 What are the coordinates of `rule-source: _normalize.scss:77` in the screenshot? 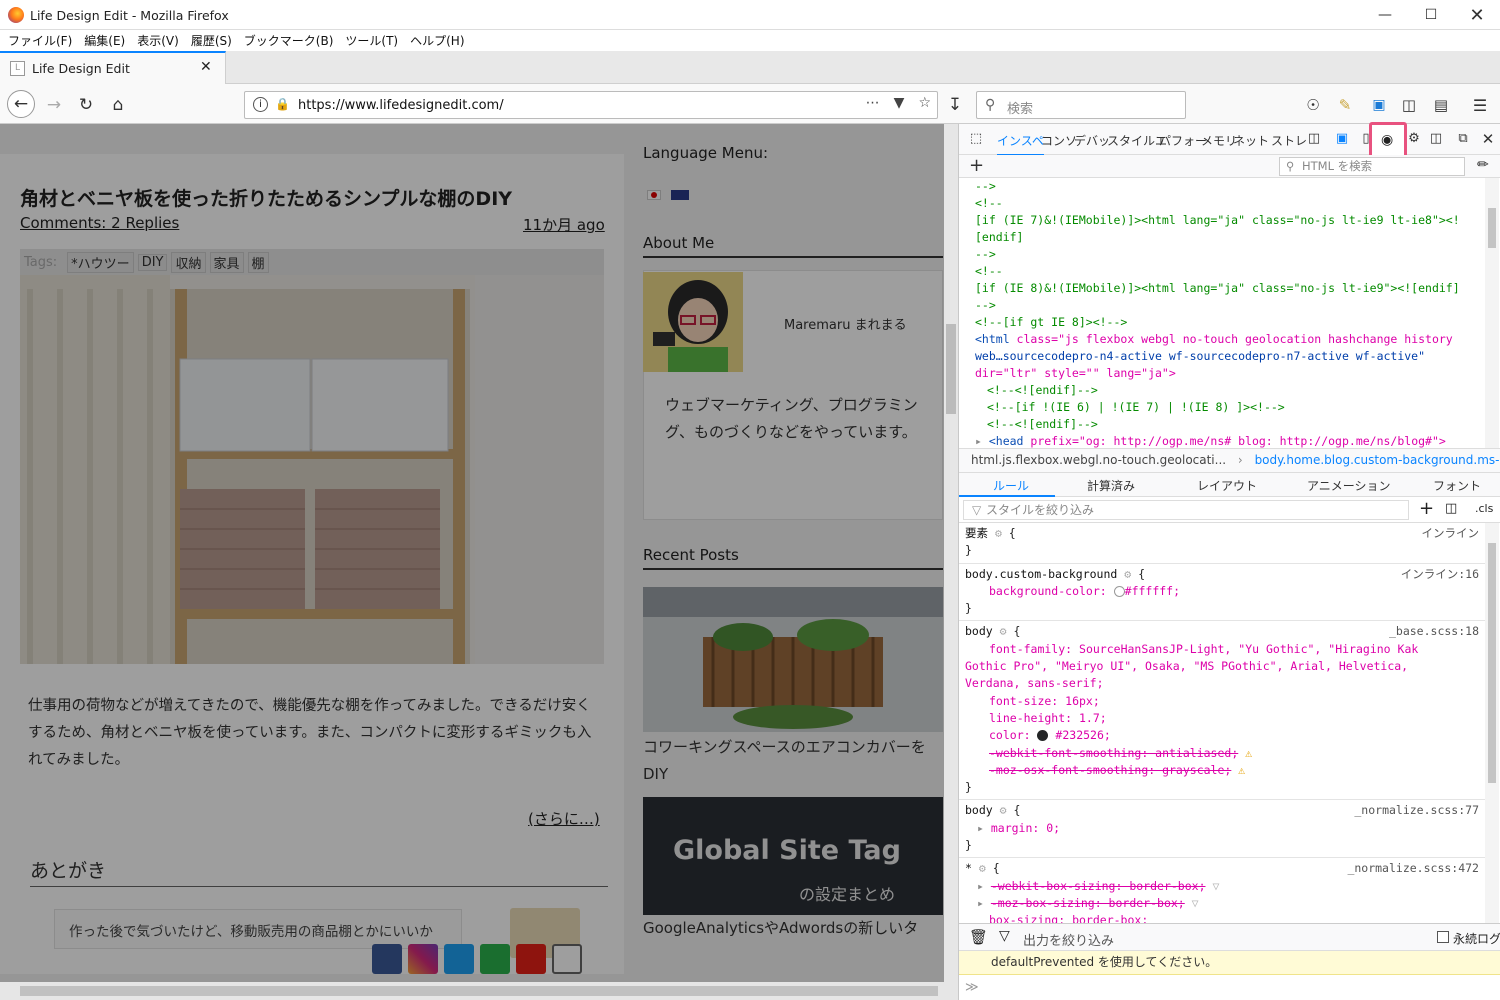 It's located at (1416, 810).